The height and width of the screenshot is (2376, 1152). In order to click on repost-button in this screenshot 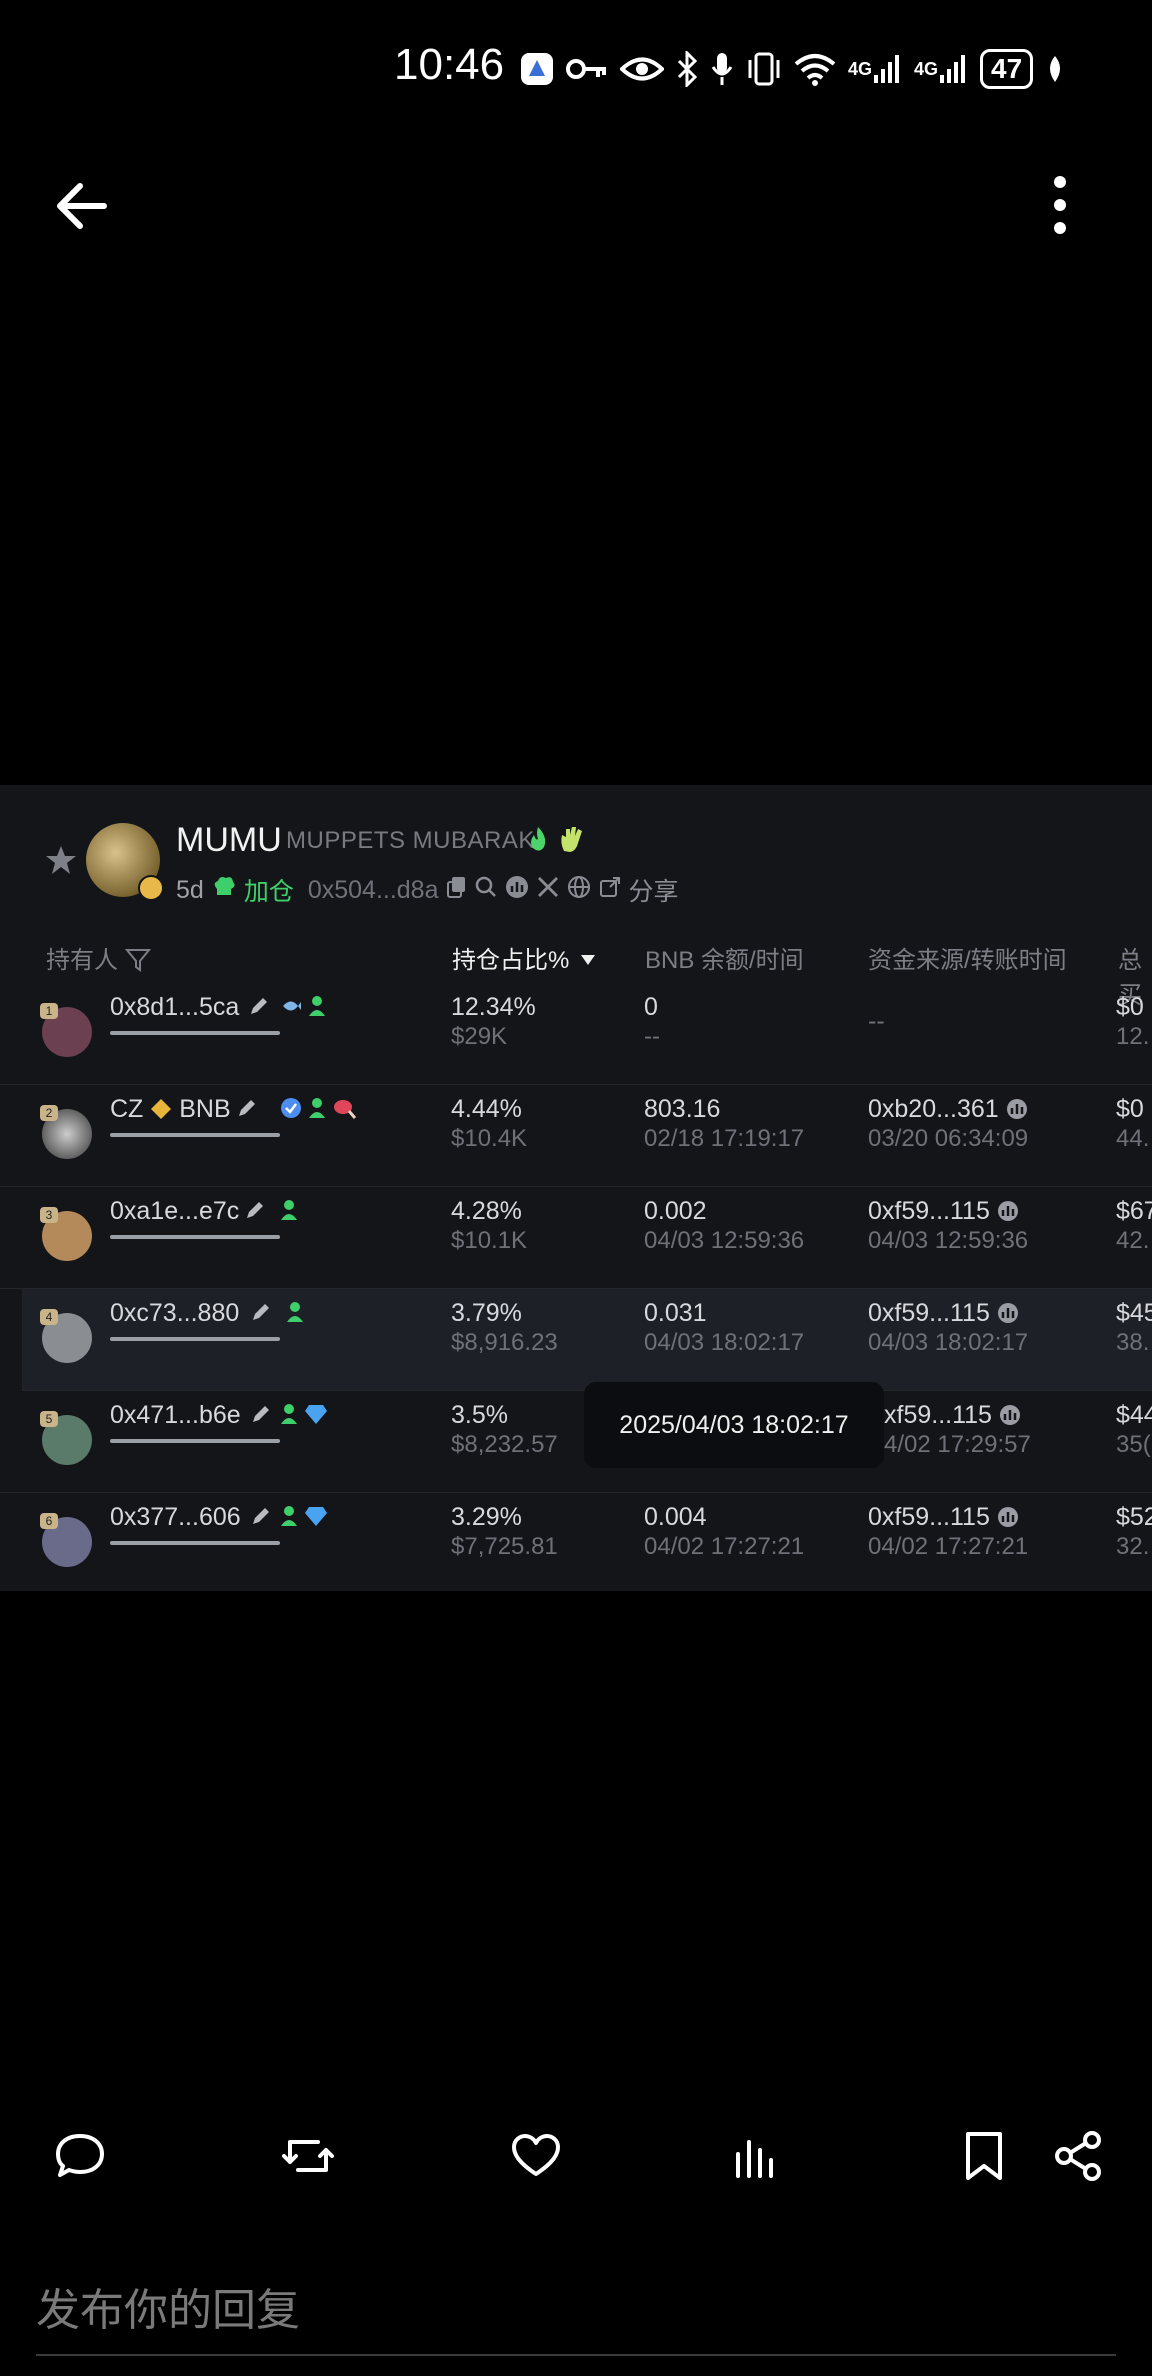, I will do `click(310, 2158)`.